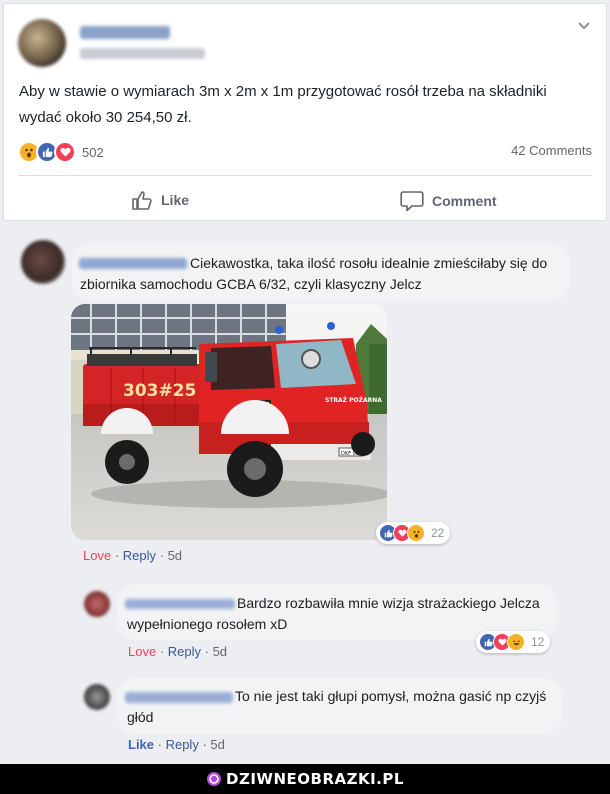  Describe the element at coordinates (159, 391) in the screenshot. I see `truck-number: 303#25` at that location.